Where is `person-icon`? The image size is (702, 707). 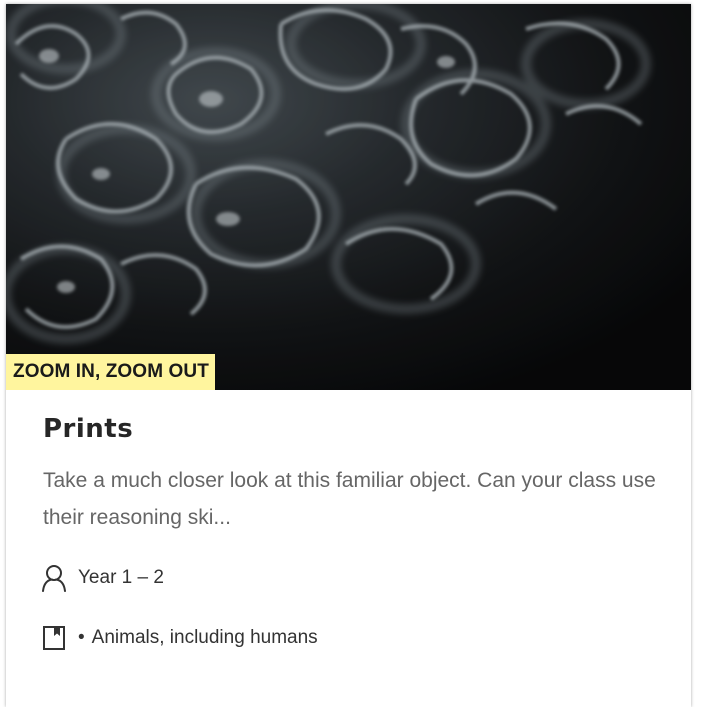 person-icon is located at coordinates (54, 578).